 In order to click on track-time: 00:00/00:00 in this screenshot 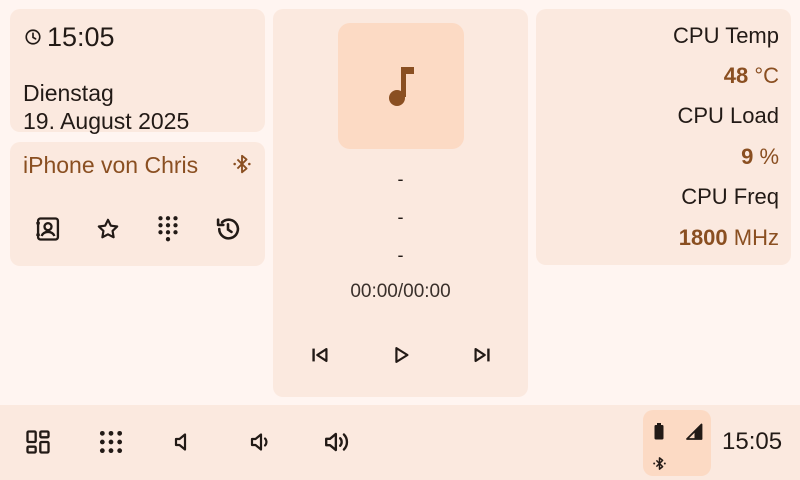, I will do `click(400, 291)`.